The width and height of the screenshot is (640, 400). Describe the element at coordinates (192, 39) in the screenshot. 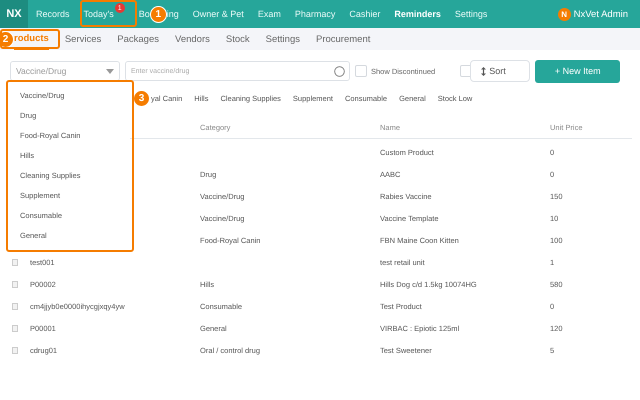

I see `tab: Vendors` at that location.